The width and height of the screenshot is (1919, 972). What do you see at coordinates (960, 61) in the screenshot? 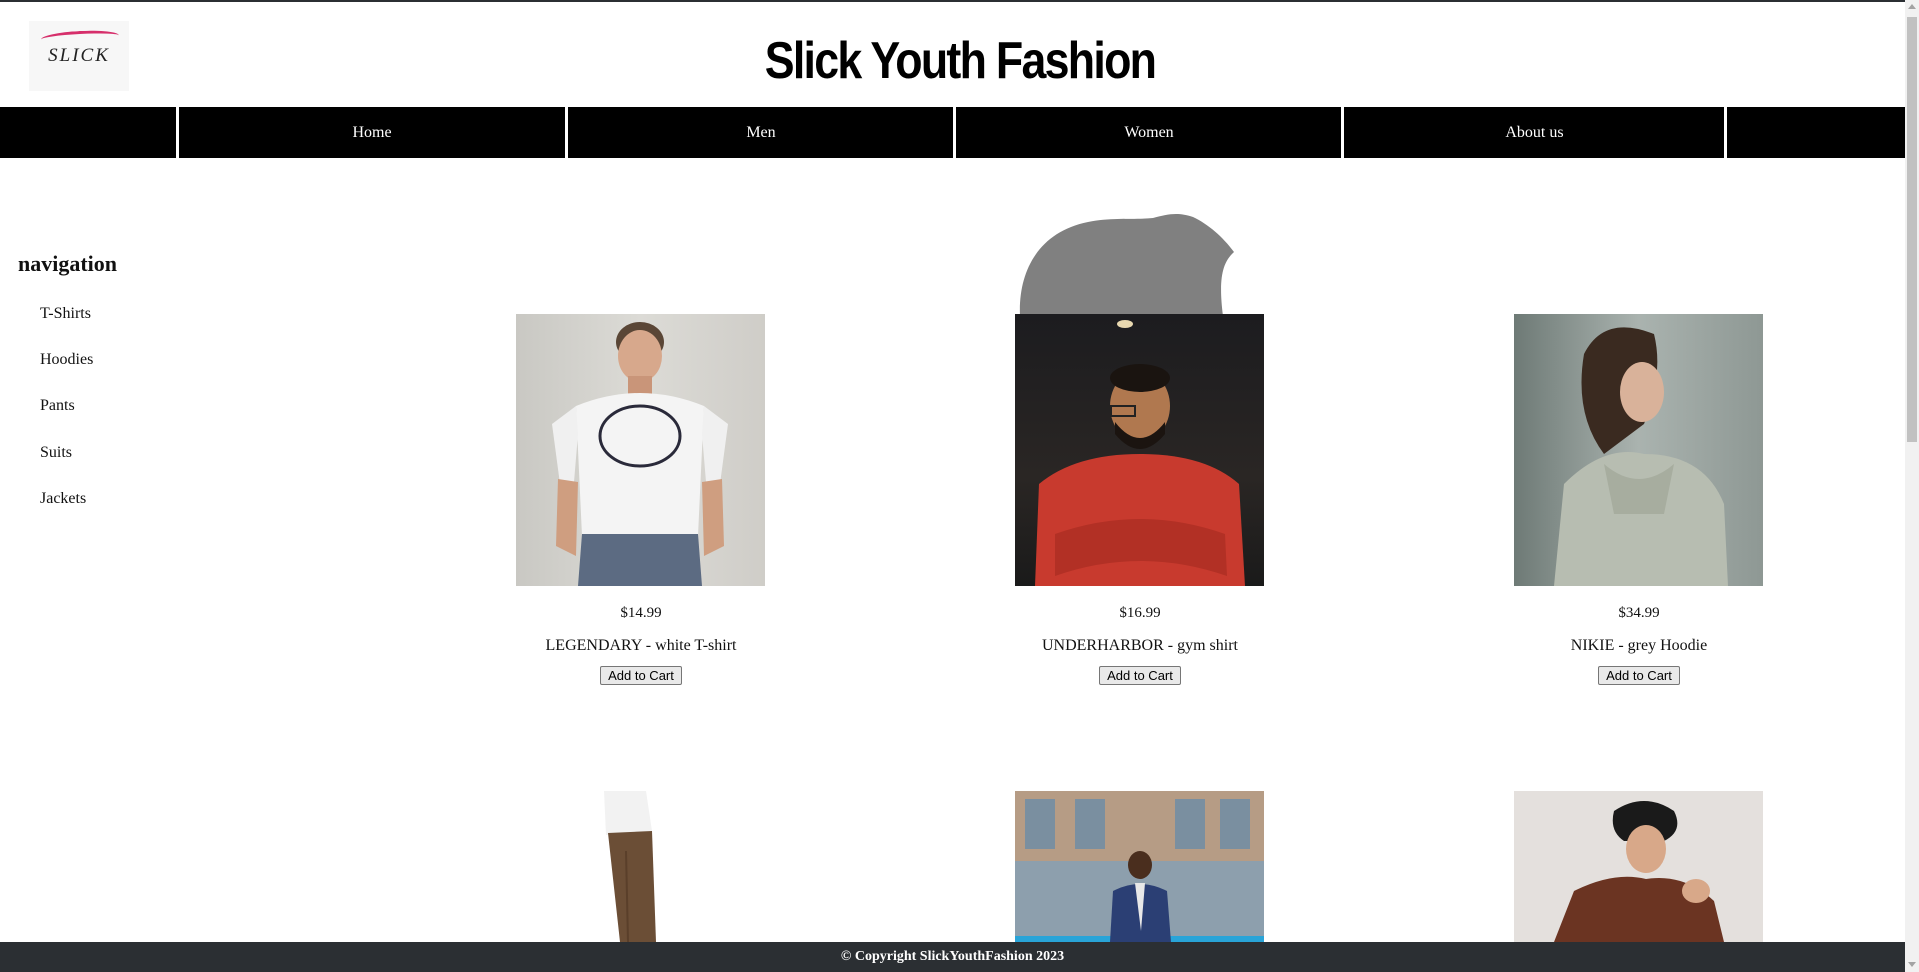
I see `site-title: Slick Youth Fashion` at bounding box center [960, 61].